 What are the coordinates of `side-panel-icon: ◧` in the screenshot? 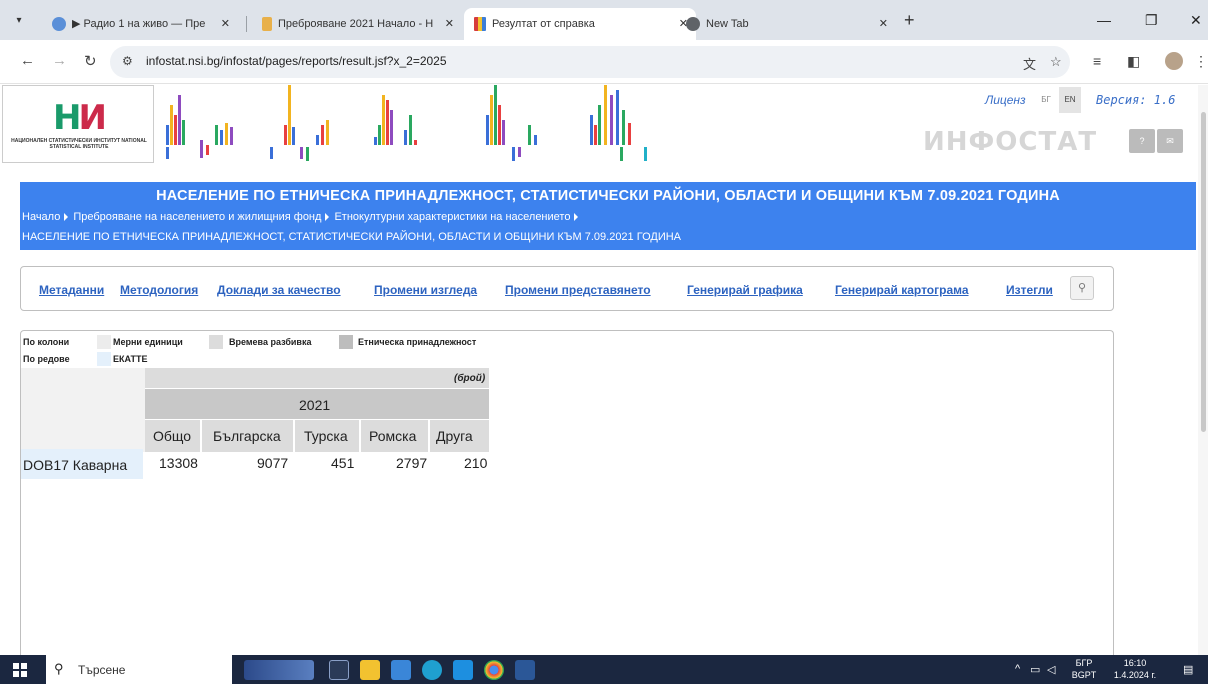 It's located at (1133, 61).